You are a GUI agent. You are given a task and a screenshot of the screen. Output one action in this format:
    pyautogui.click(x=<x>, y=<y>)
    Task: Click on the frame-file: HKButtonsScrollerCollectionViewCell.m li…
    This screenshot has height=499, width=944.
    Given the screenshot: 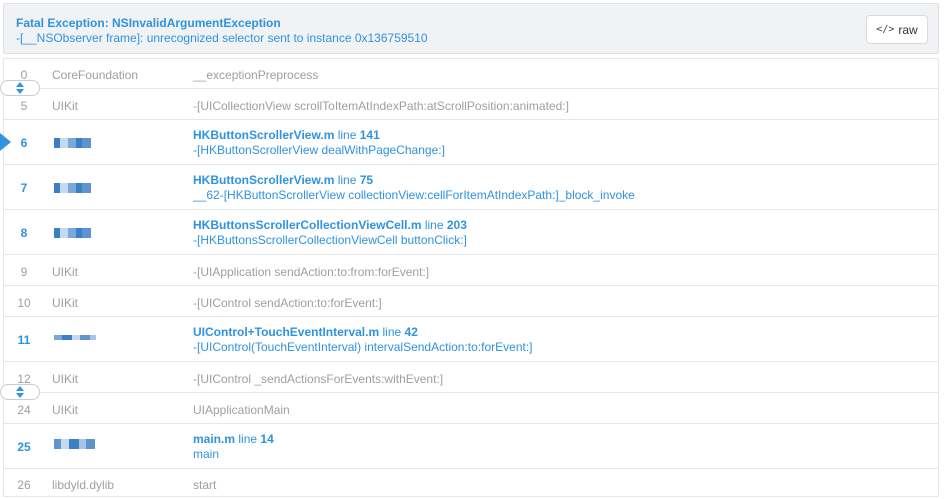 What is the action you would take?
    pyautogui.click(x=330, y=225)
    